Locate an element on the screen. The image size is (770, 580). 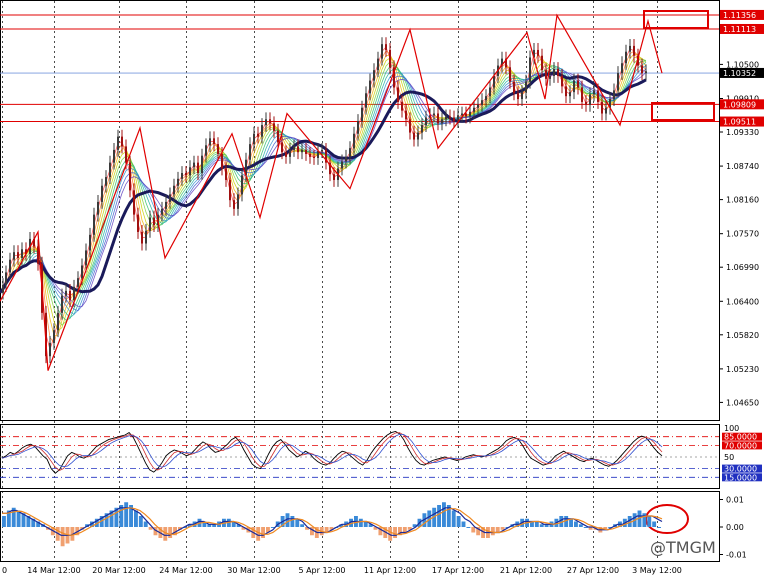
time-axis-label: 21 Apr 12:00 is located at coordinates (526, 570).